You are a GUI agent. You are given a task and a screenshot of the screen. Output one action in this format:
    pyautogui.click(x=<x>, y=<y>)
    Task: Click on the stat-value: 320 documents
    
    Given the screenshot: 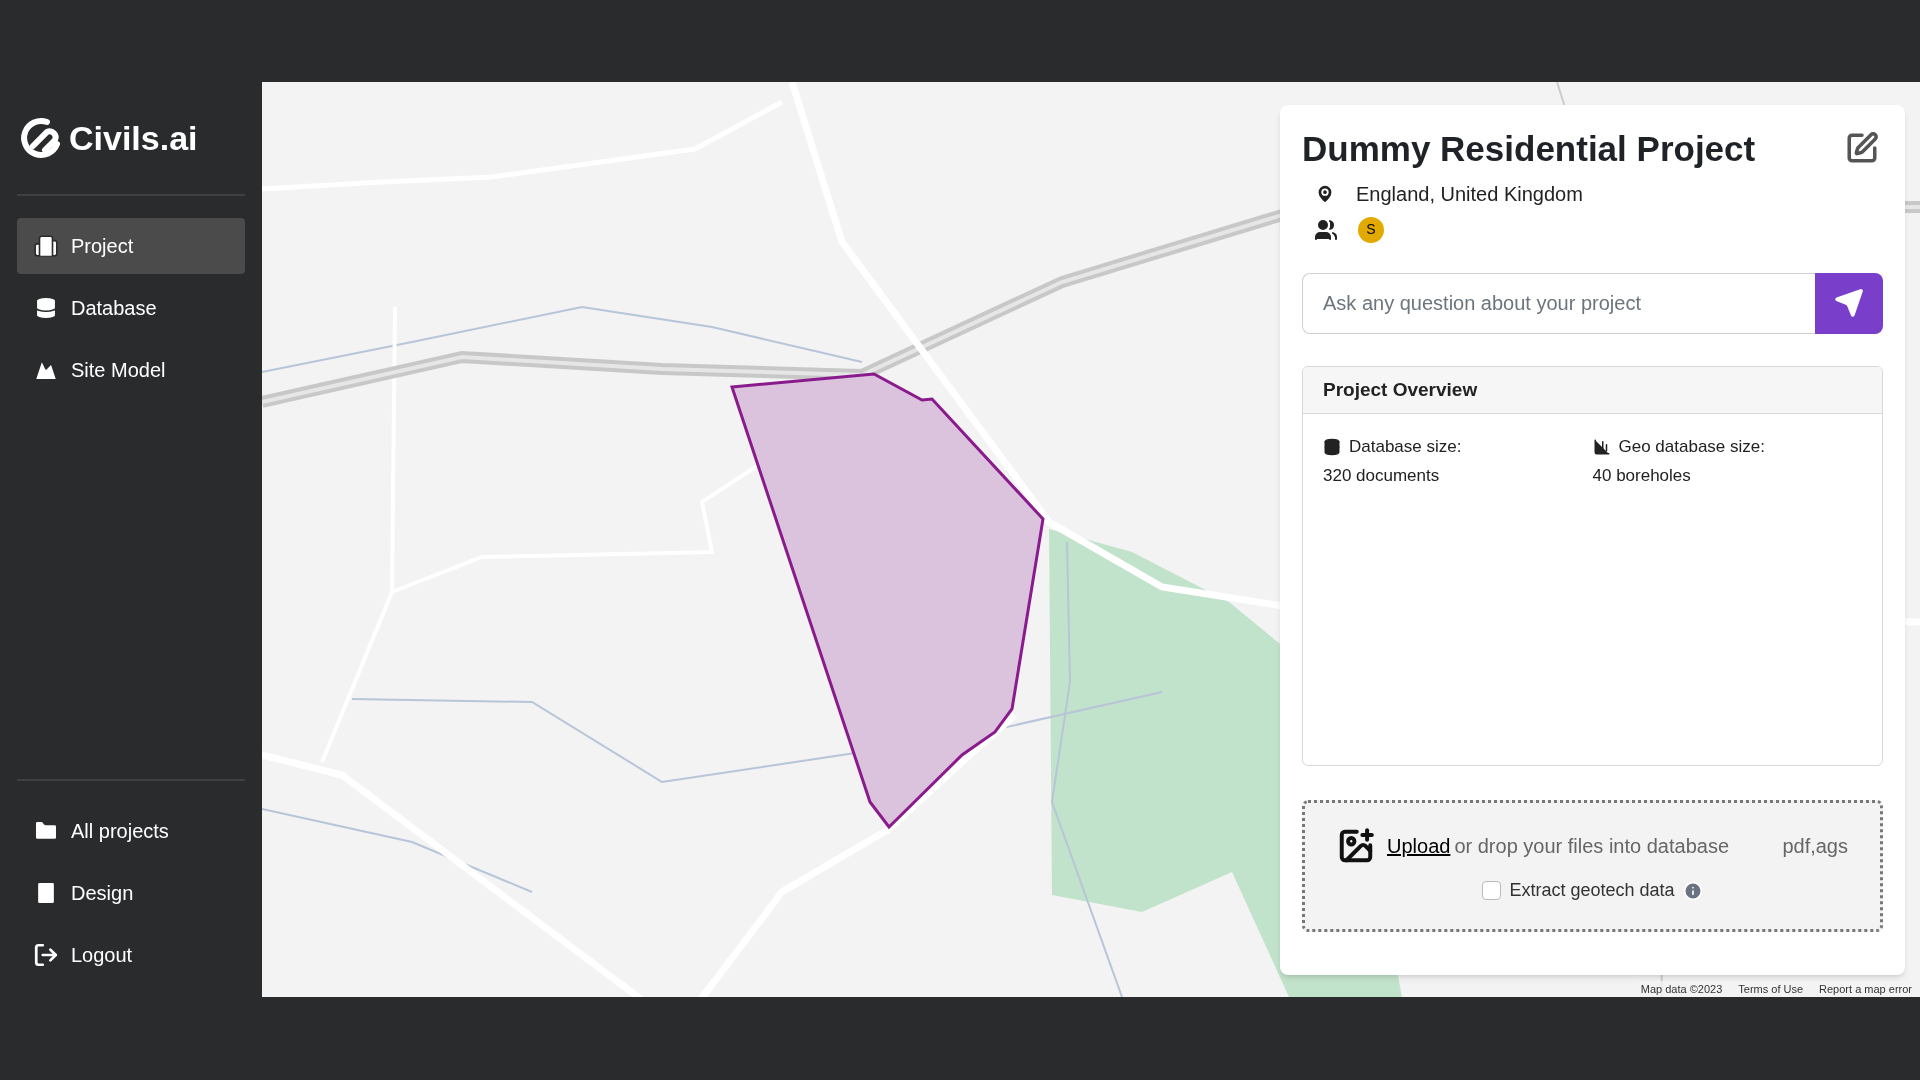 What is the action you would take?
    pyautogui.click(x=1382, y=476)
    